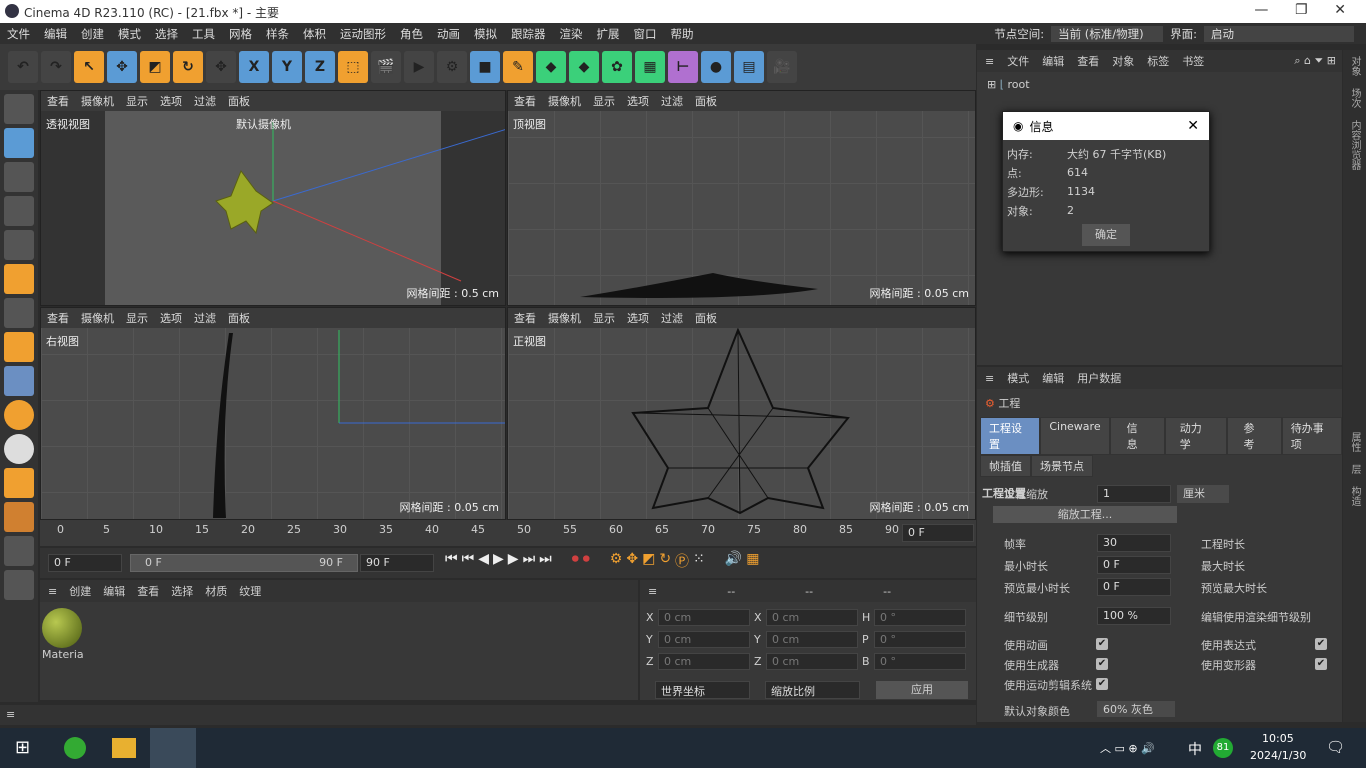  Describe the element at coordinates (1354, 66) in the screenshot. I see `right-tab: 对象` at that location.